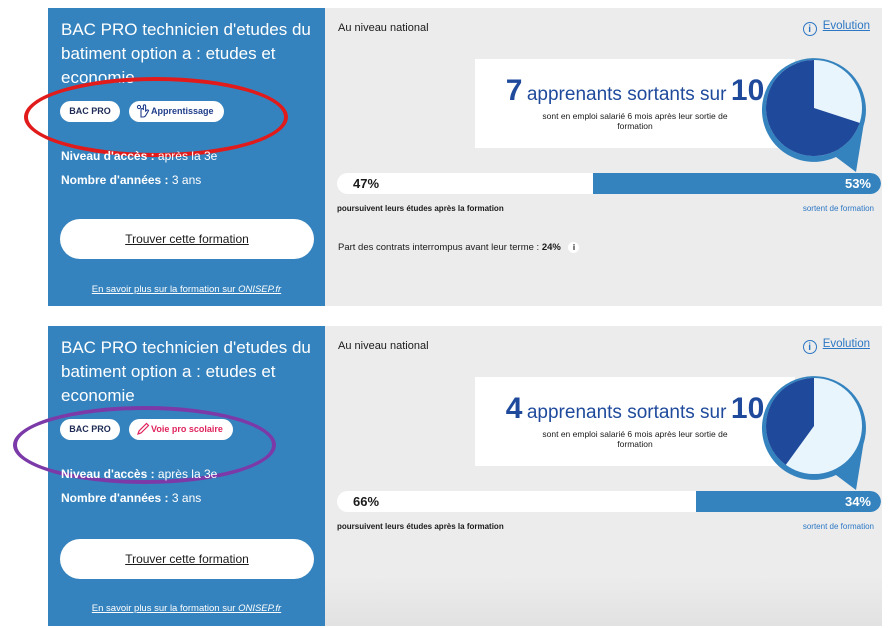  Describe the element at coordinates (187, 429) in the screenshot. I see `voie-badge-label: Voie pro scolaire` at that location.